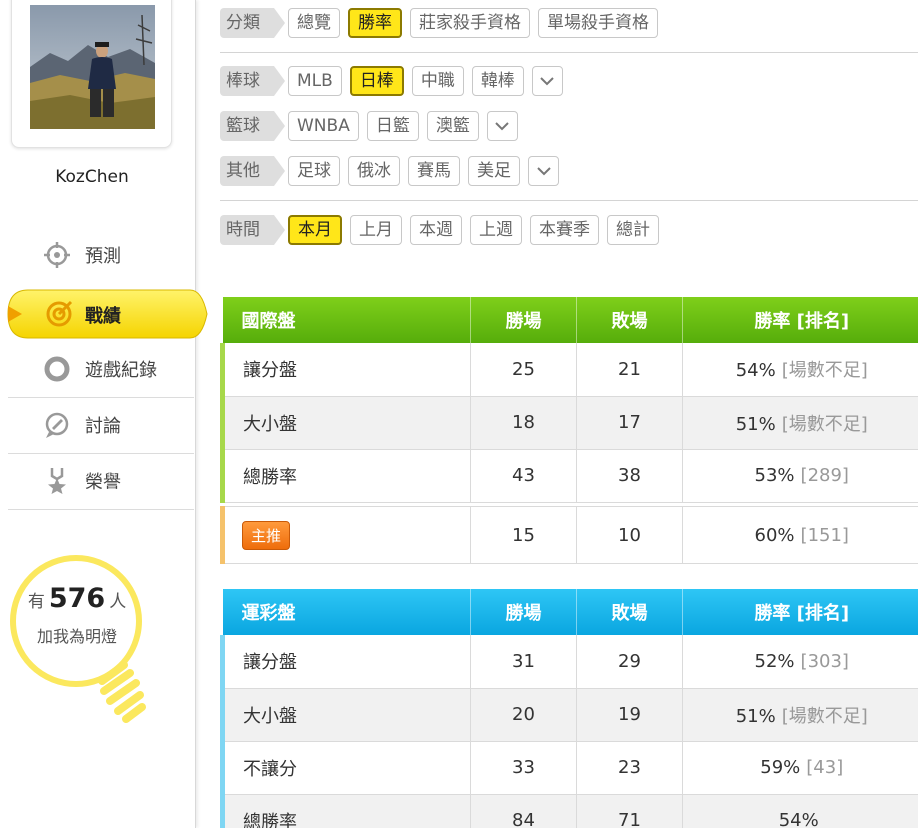  I want to click on rank-value: [43], so click(825, 767).